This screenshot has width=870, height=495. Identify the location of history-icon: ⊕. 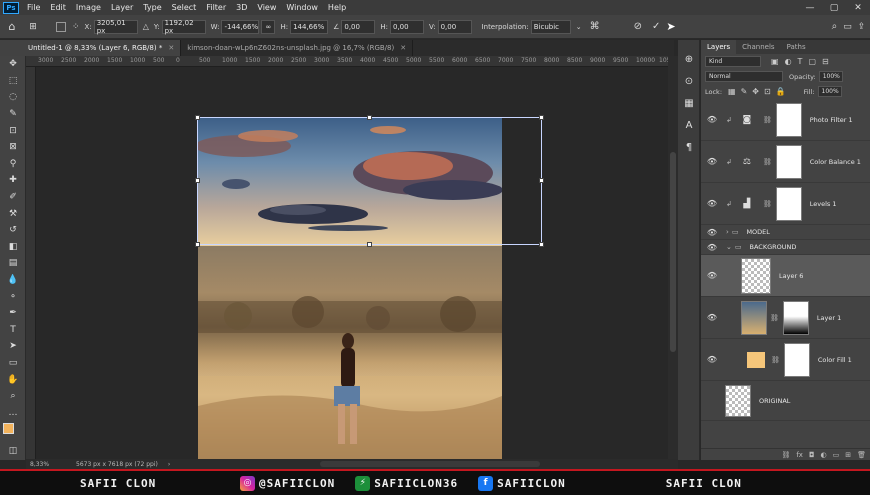
(689, 59).